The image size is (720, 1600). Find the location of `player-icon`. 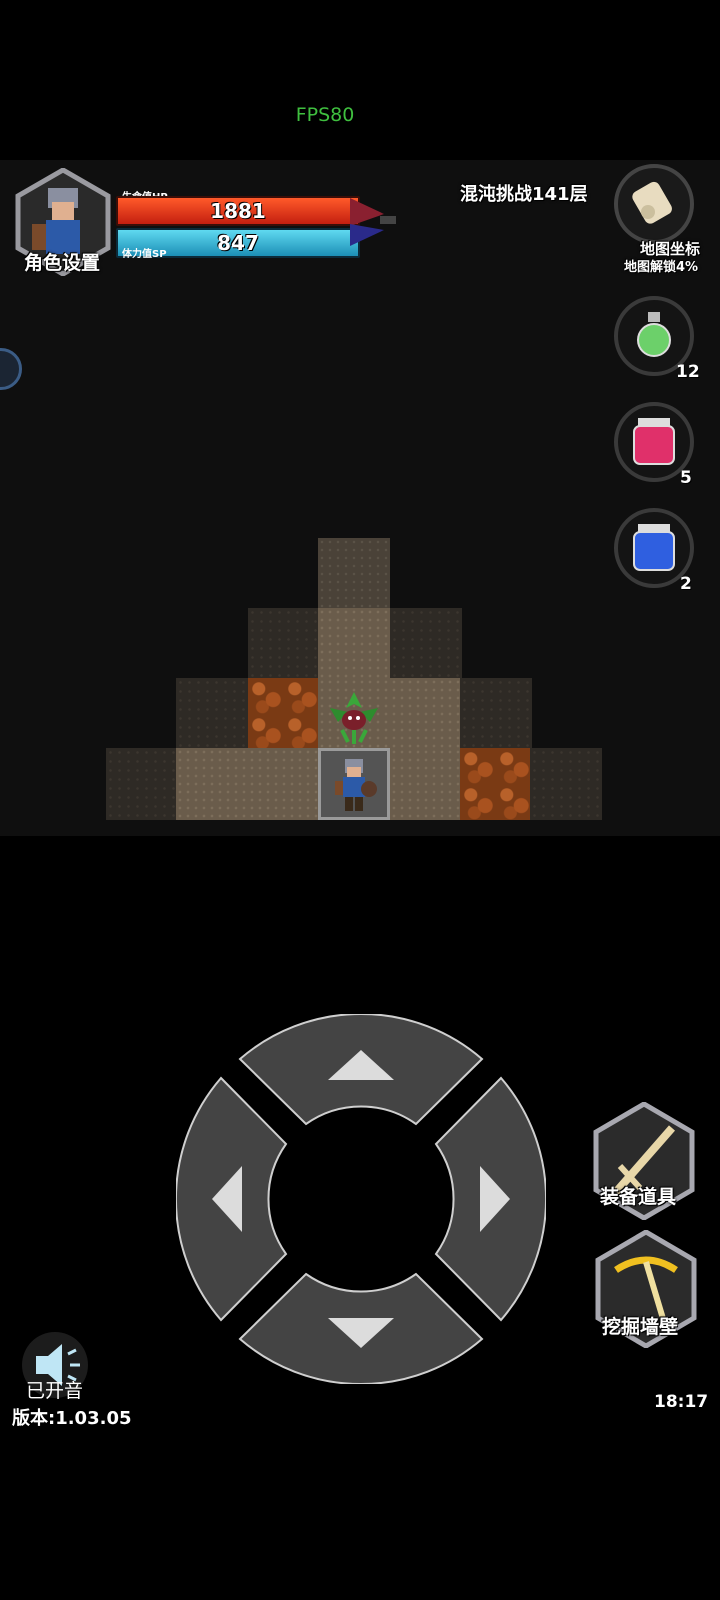

player-icon is located at coordinates (356, 785).